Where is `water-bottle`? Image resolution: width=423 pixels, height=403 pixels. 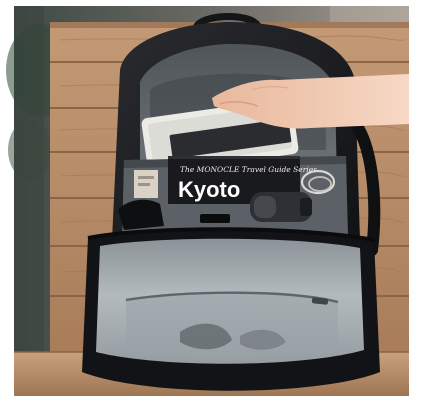
water-bottle is located at coordinates (281, 207).